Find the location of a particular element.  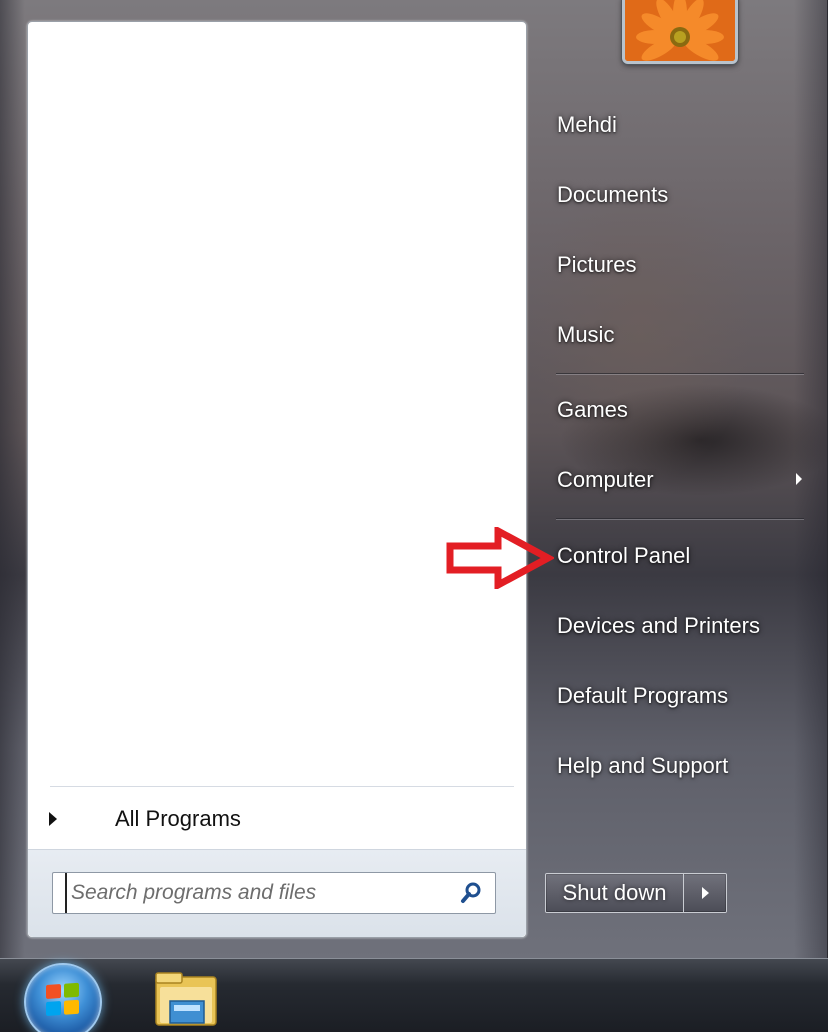

shutdown-label: Shut down is located at coordinates (614, 892).